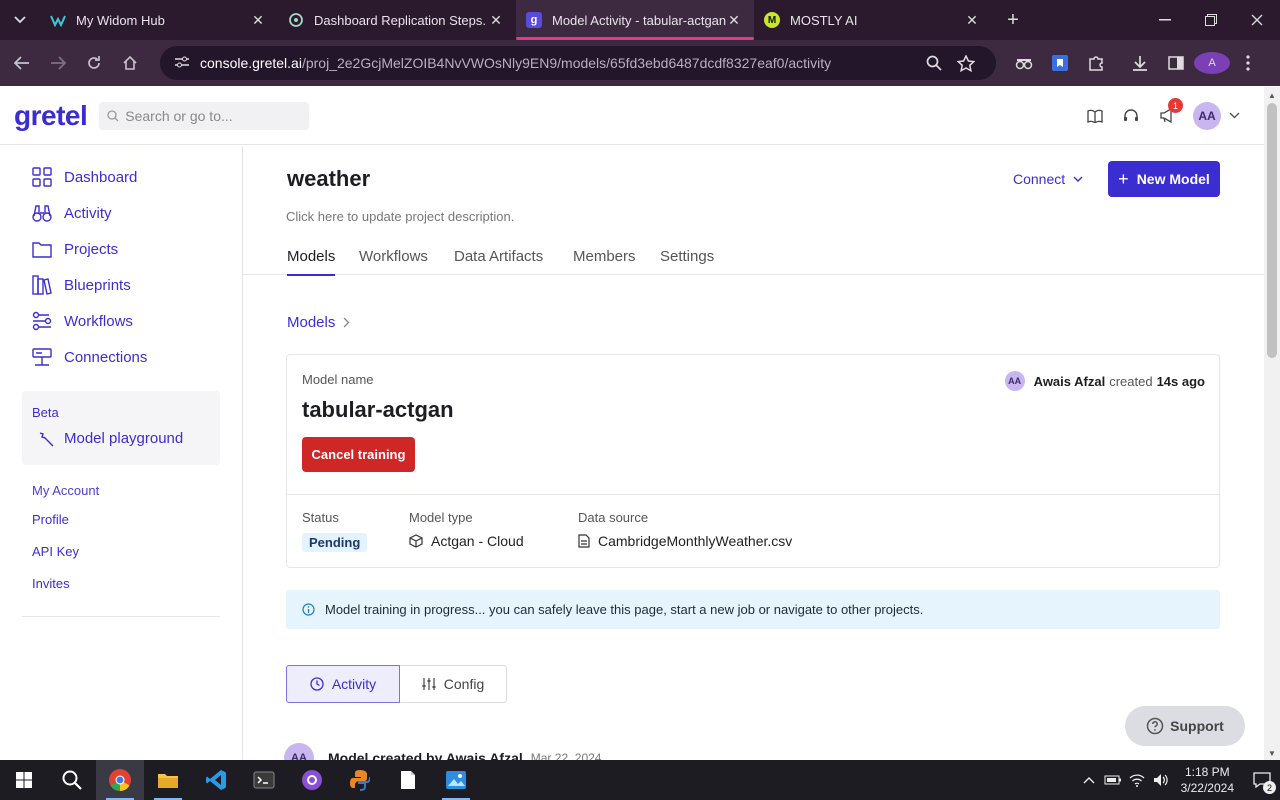  Describe the element at coordinates (632, 116) in the screenshot. I see `app-header: gretel Search or go to... 1 AA` at that location.